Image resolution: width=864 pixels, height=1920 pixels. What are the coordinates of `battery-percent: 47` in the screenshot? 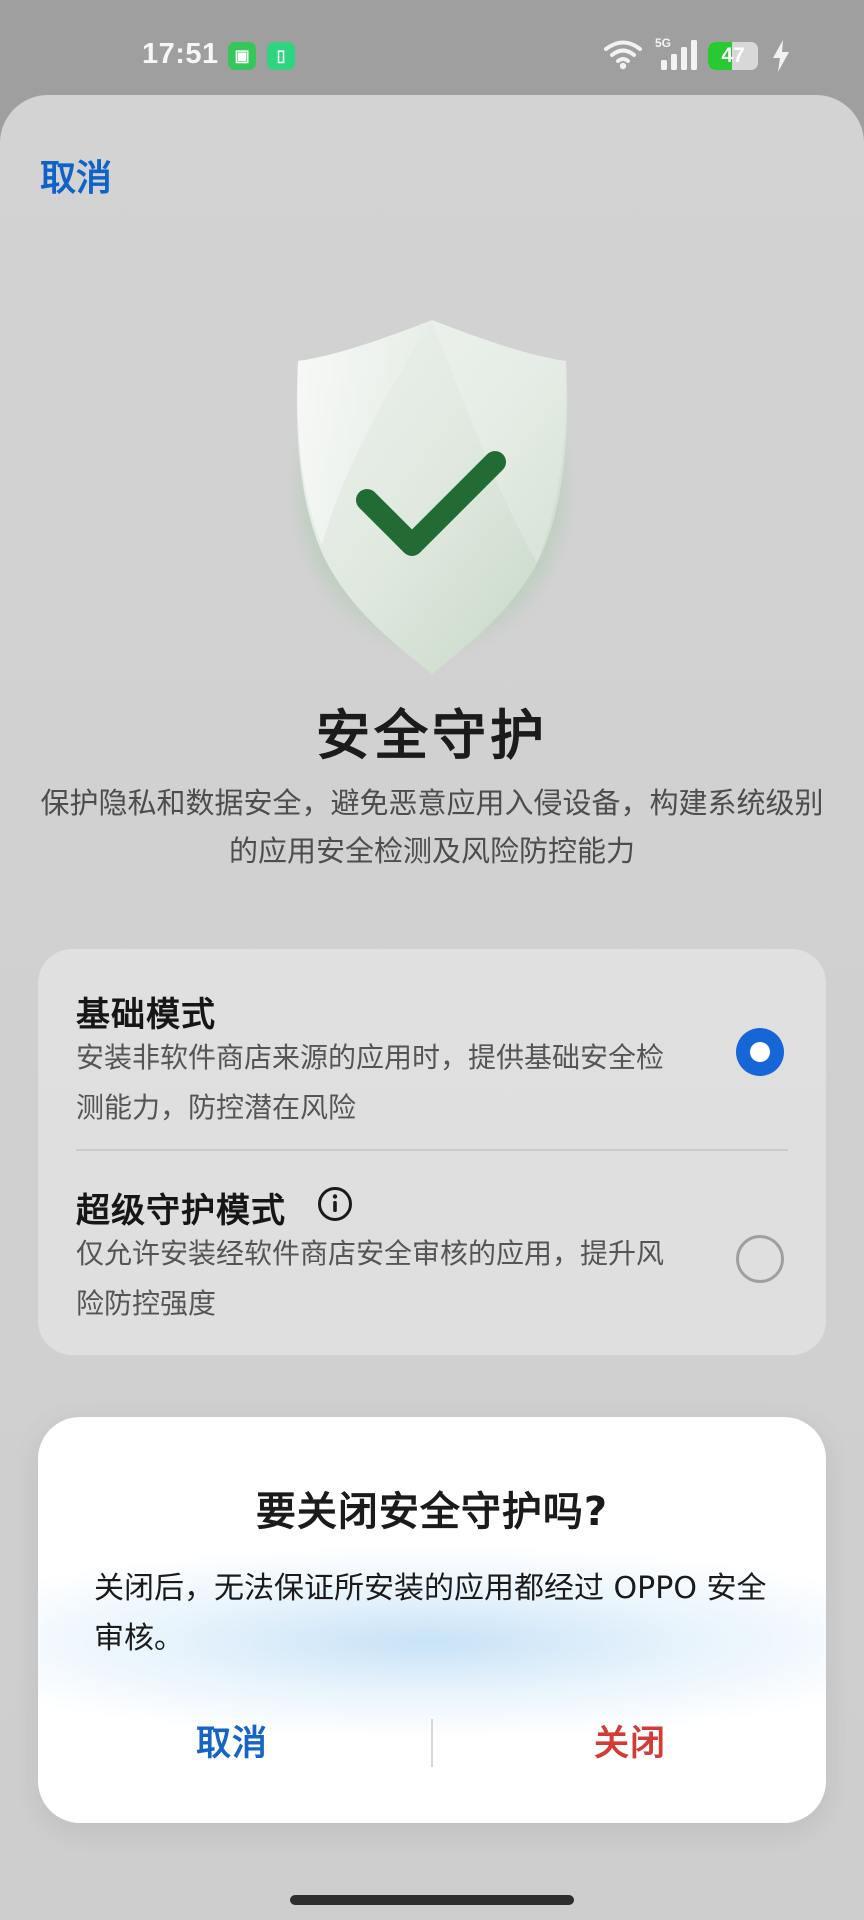 It's located at (733, 55).